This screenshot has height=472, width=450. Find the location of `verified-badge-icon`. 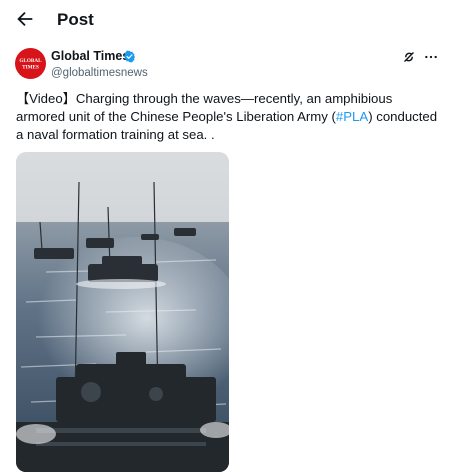

verified-badge-icon is located at coordinates (129, 56).